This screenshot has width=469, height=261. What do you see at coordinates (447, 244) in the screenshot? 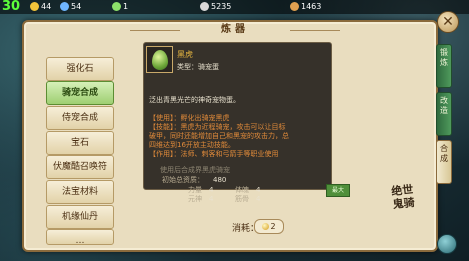
I see `chat-button` at bounding box center [447, 244].